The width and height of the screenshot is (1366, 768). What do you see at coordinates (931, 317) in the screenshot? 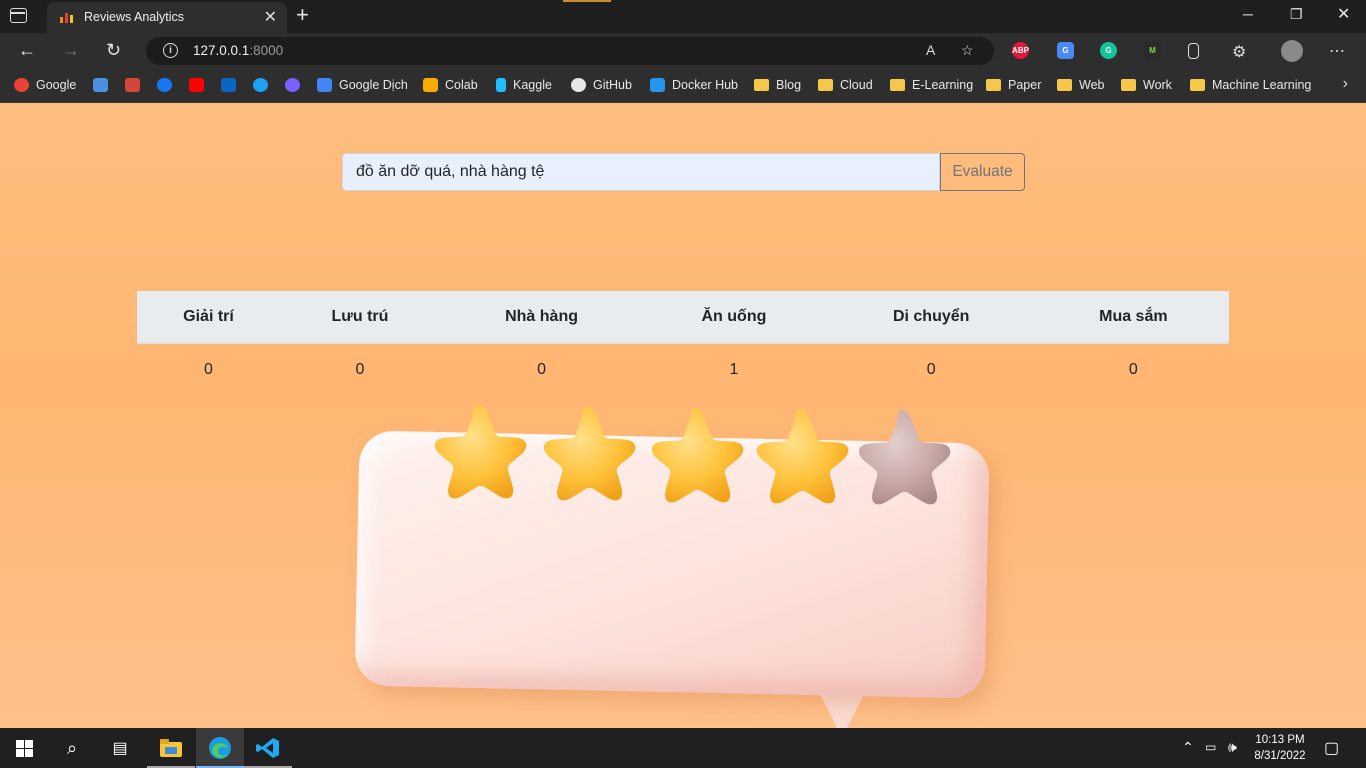
I see `header-di-chuyen: Di chuyển` at bounding box center [931, 317].